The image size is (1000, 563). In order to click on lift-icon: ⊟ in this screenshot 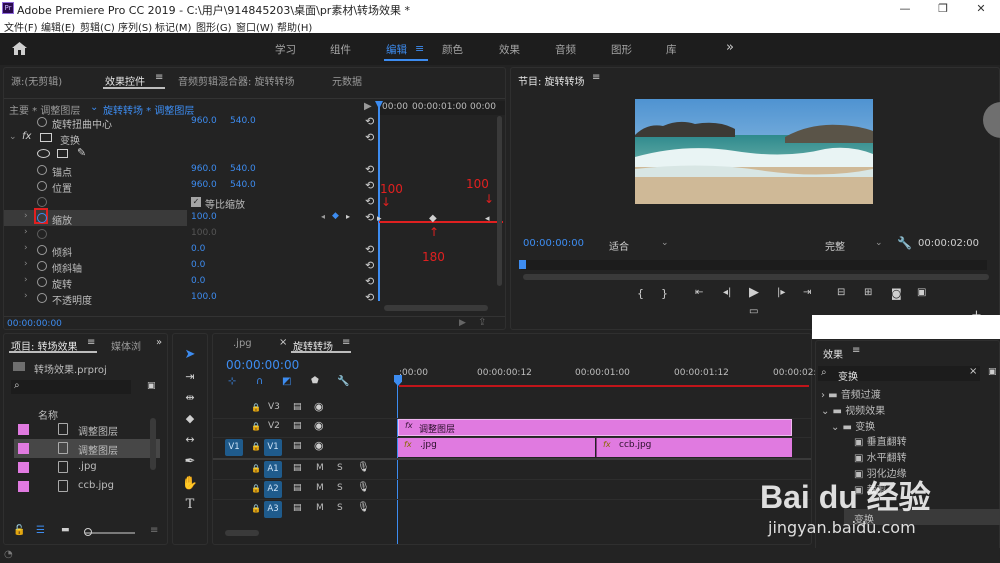, I will do `click(841, 292)`.